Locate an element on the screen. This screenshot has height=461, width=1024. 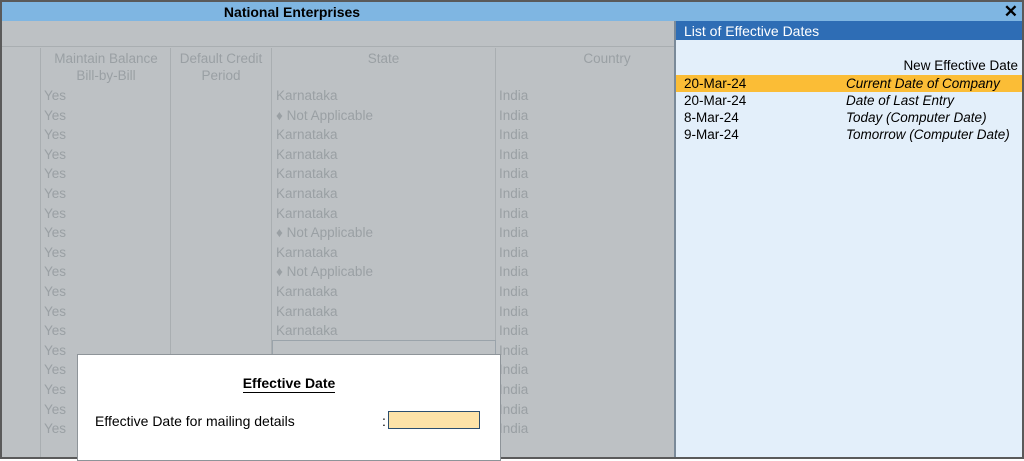
field-colon: : is located at coordinates (384, 421).